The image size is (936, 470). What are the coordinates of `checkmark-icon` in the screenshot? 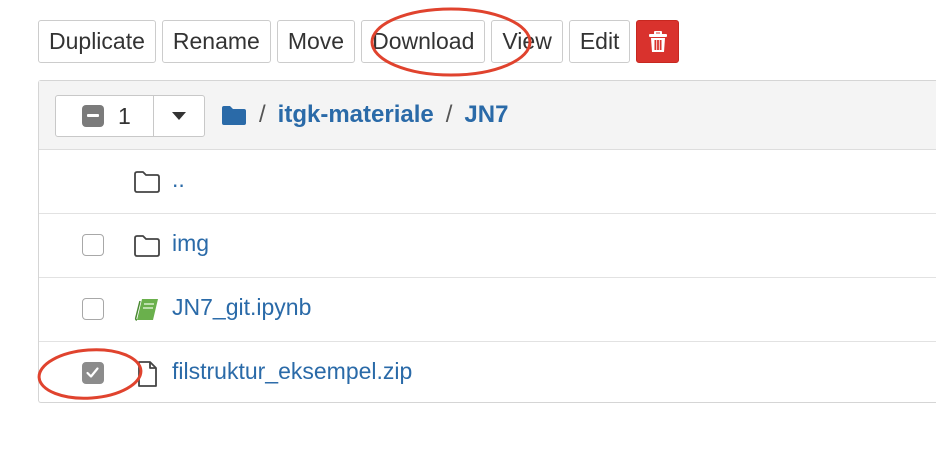 It's located at (92, 372).